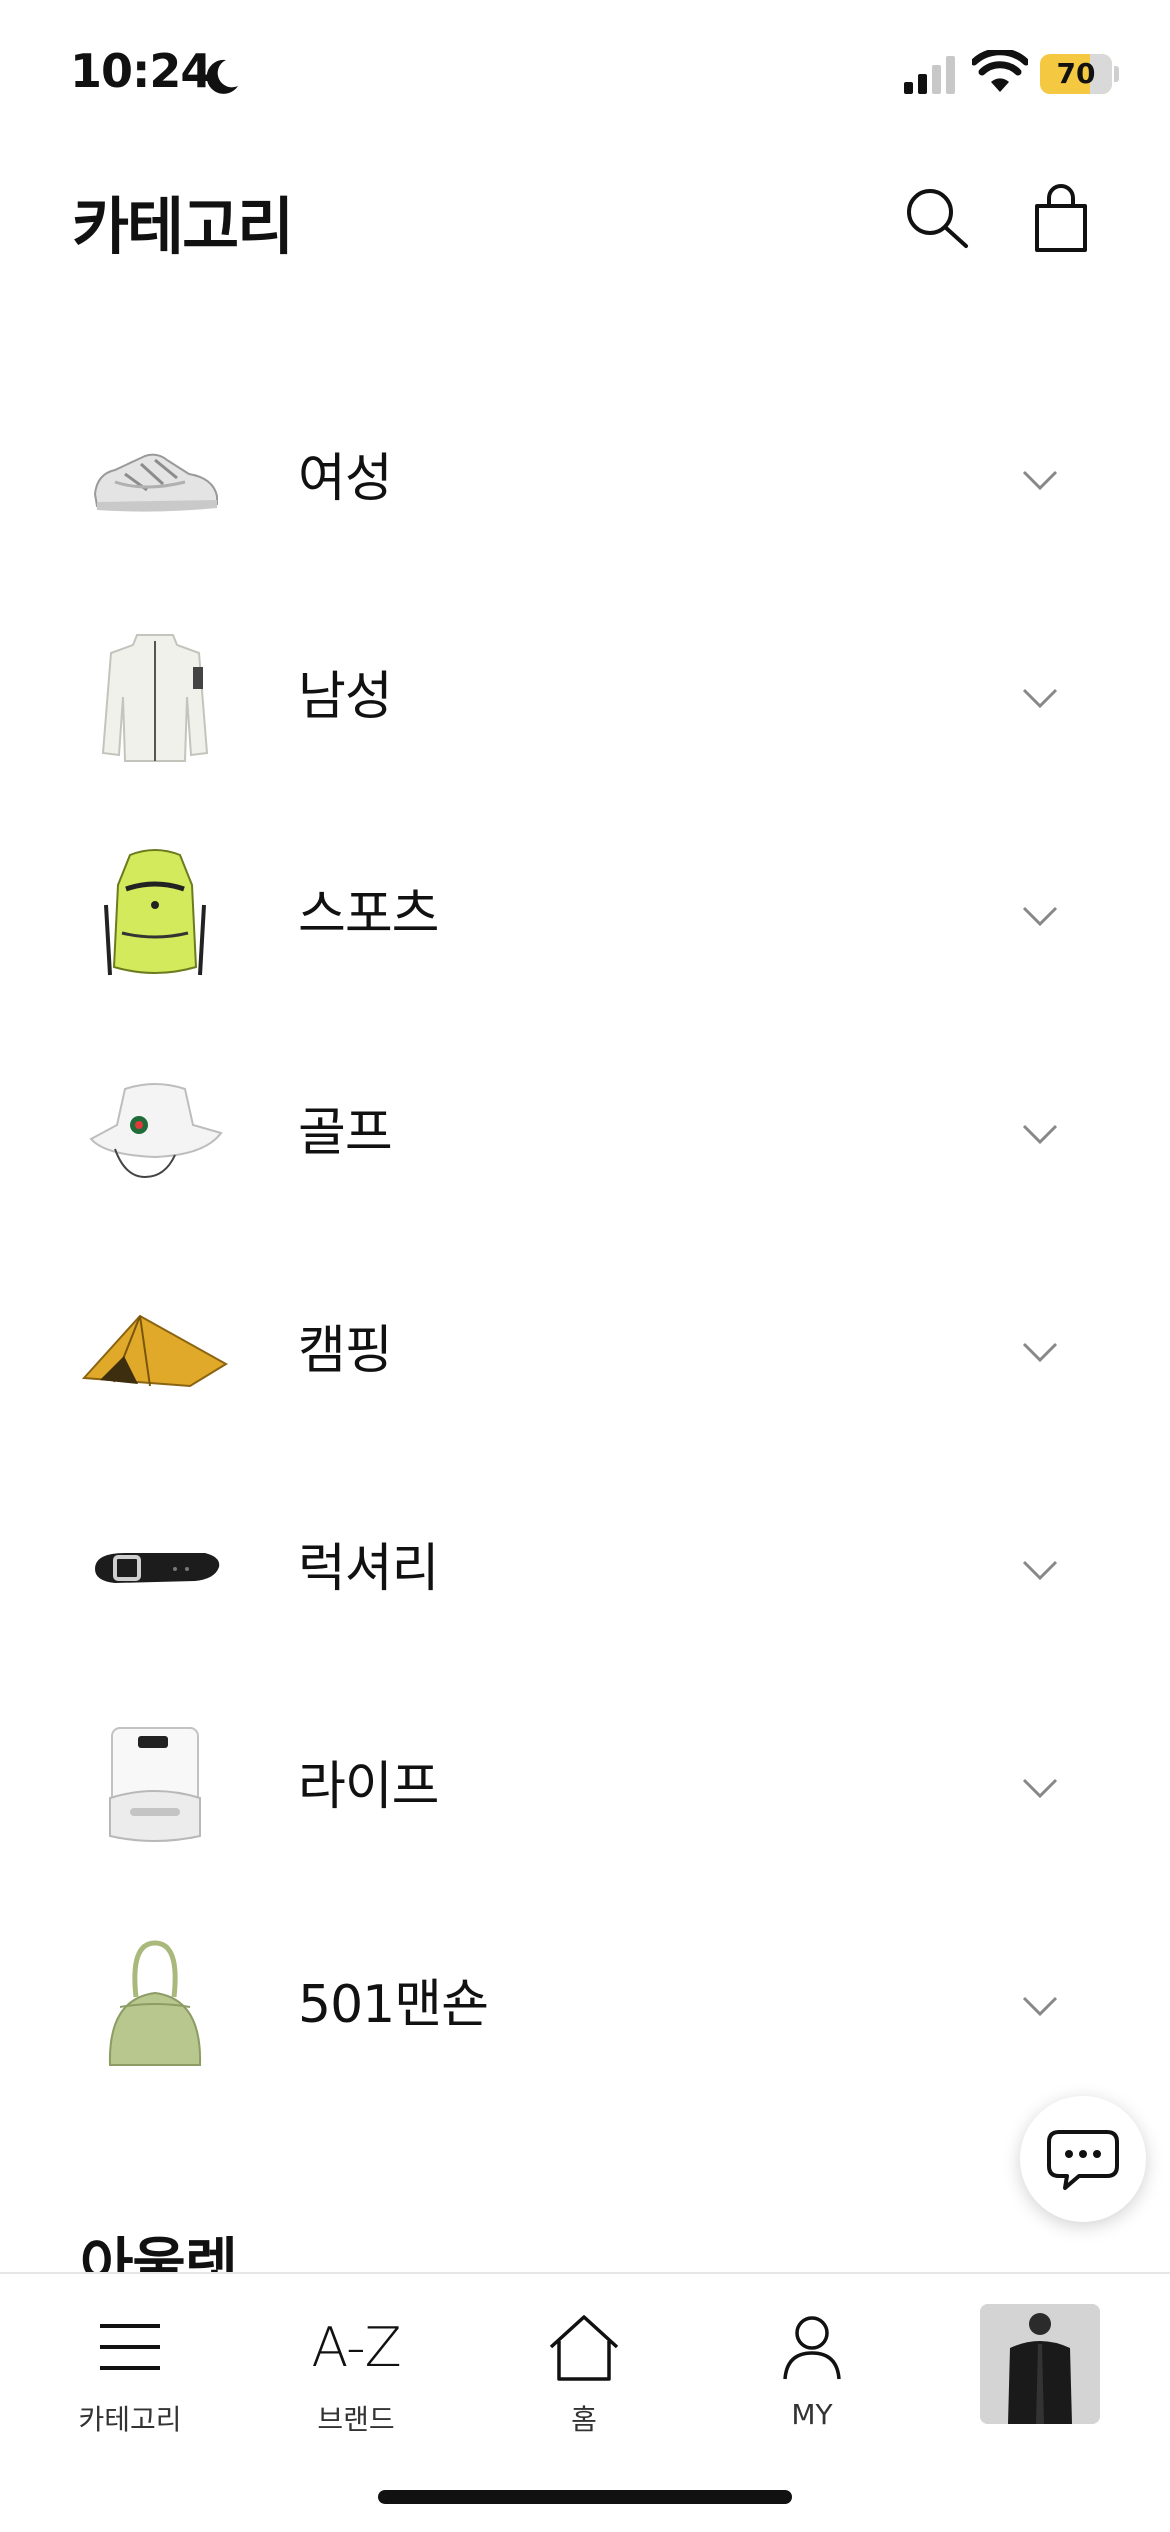 The width and height of the screenshot is (1170, 2532). I want to click on wifi-icon, so click(1000, 71).